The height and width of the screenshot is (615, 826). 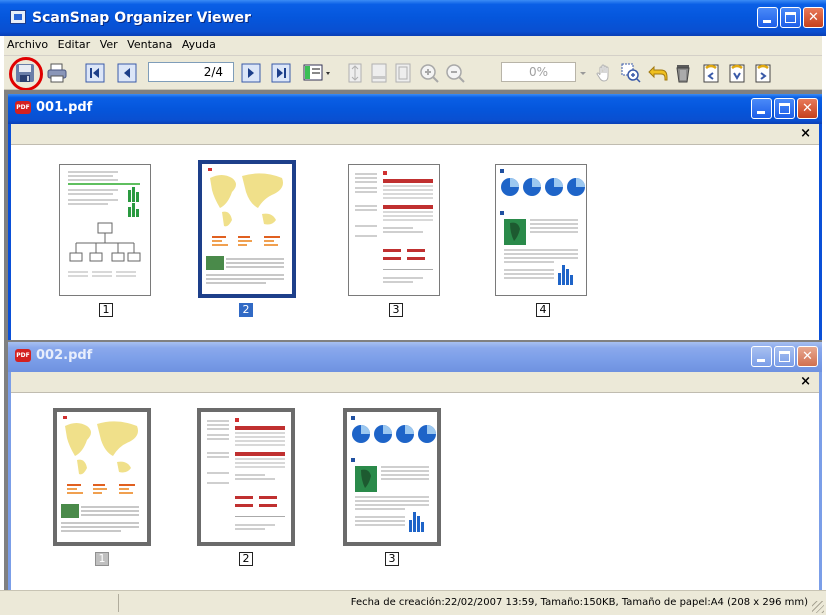 I want to click on rotate-right-button, so click(x=763, y=73).